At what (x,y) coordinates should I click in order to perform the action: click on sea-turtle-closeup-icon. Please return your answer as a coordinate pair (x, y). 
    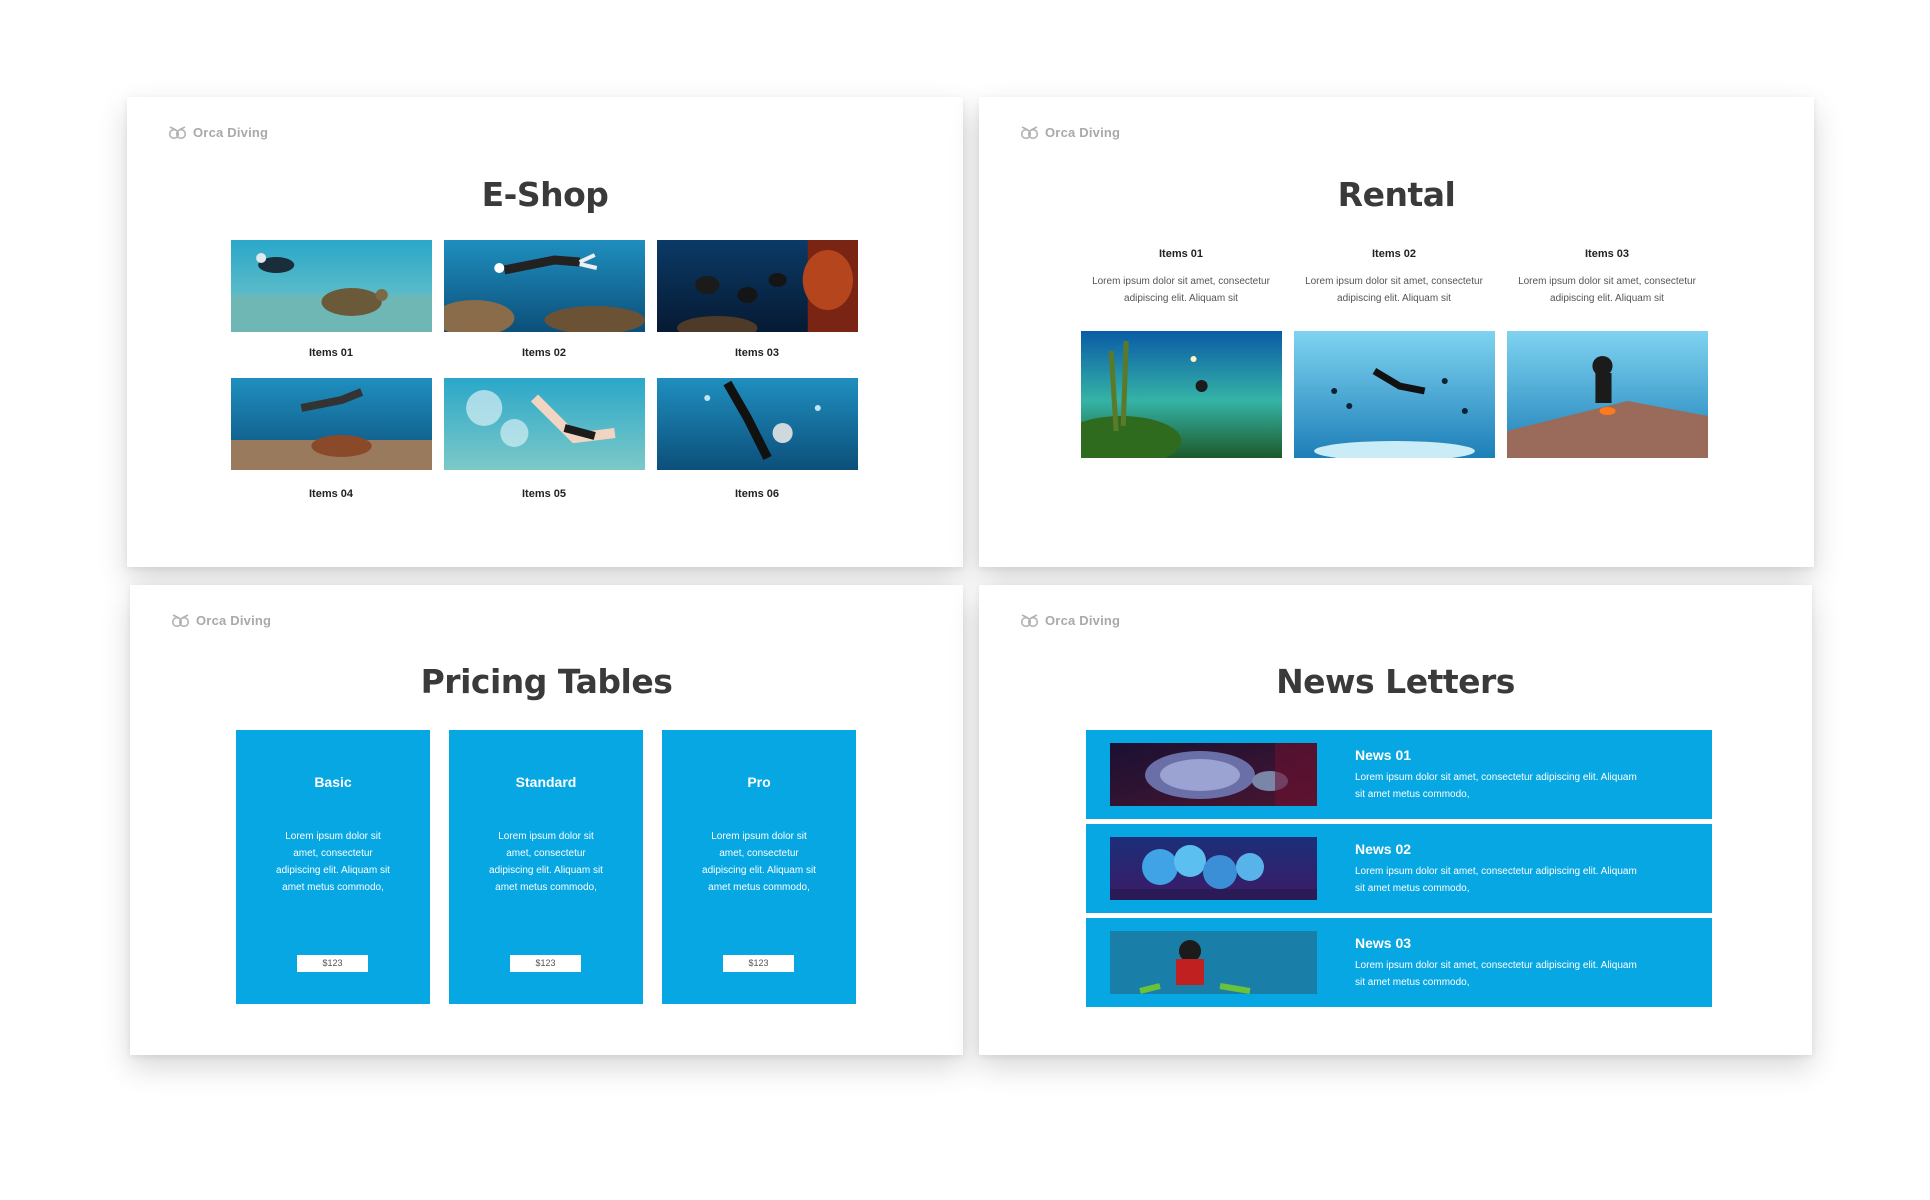
    Looking at the image, I should click on (1213, 774).